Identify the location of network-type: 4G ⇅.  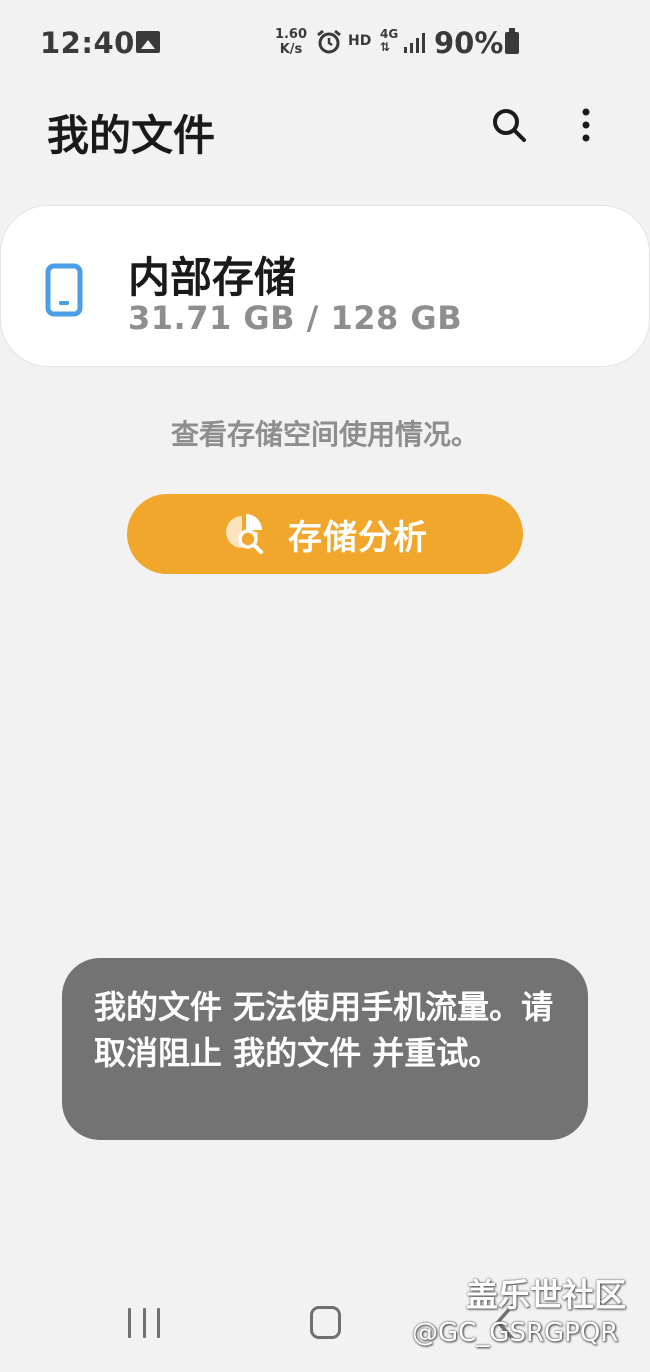
(389, 41).